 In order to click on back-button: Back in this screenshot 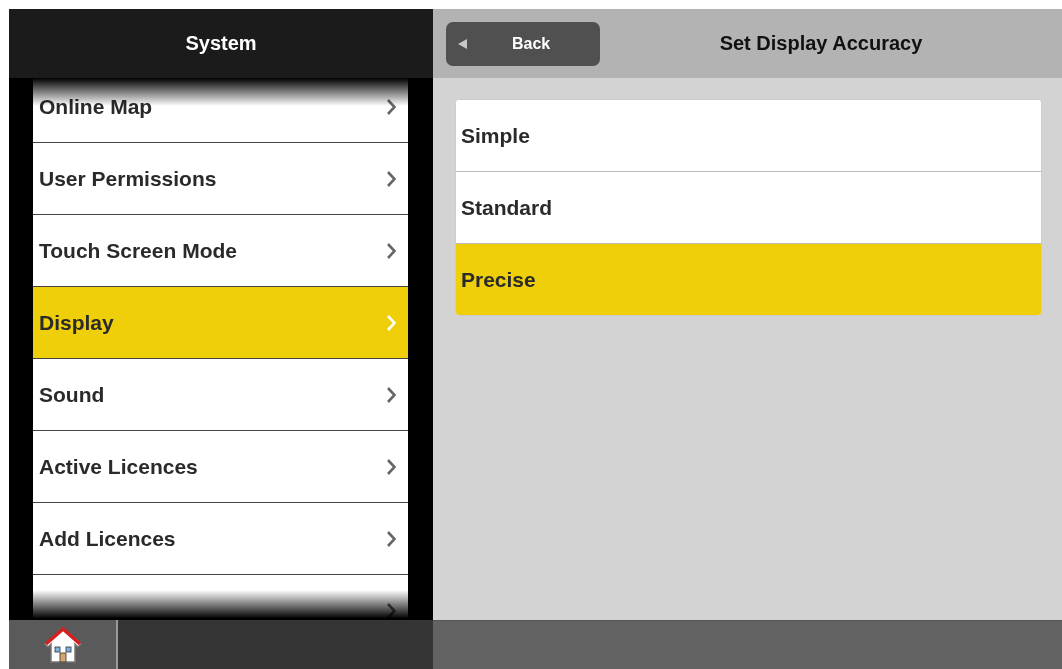, I will do `click(523, 43)`.